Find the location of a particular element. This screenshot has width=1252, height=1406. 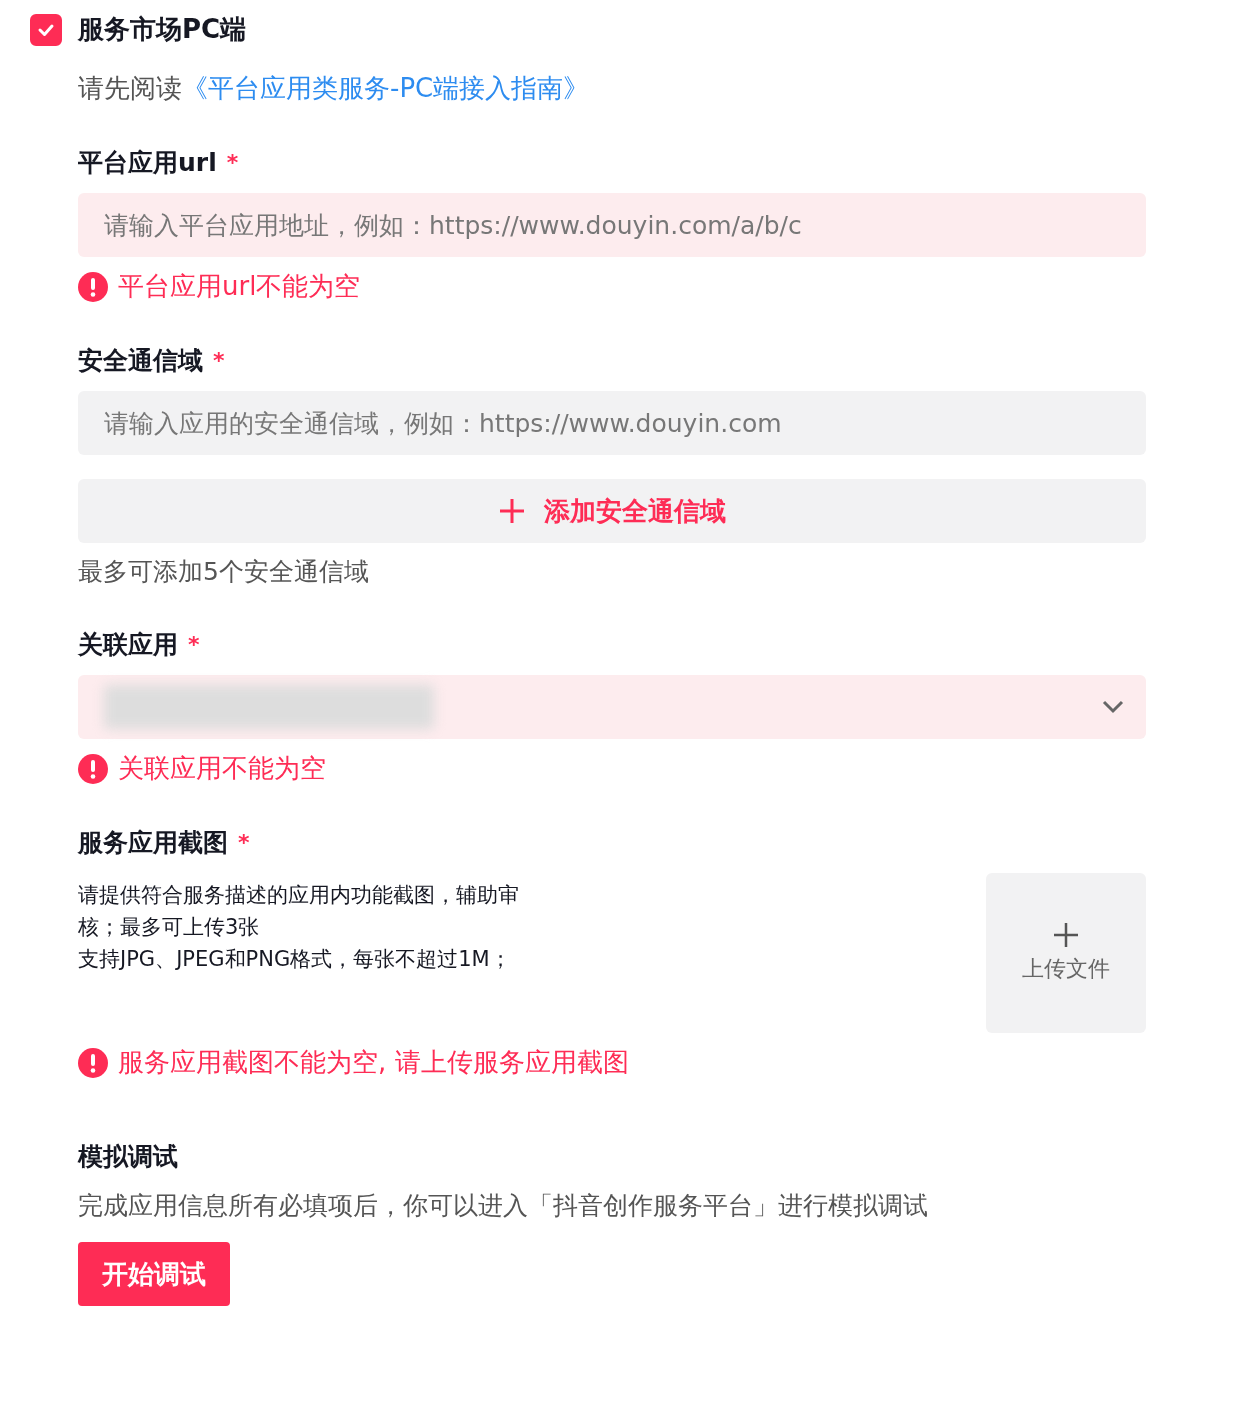

input-field: 请输入应用的安全通信域，例如：https://www.douyin.com is located at coordinates (612, 423).